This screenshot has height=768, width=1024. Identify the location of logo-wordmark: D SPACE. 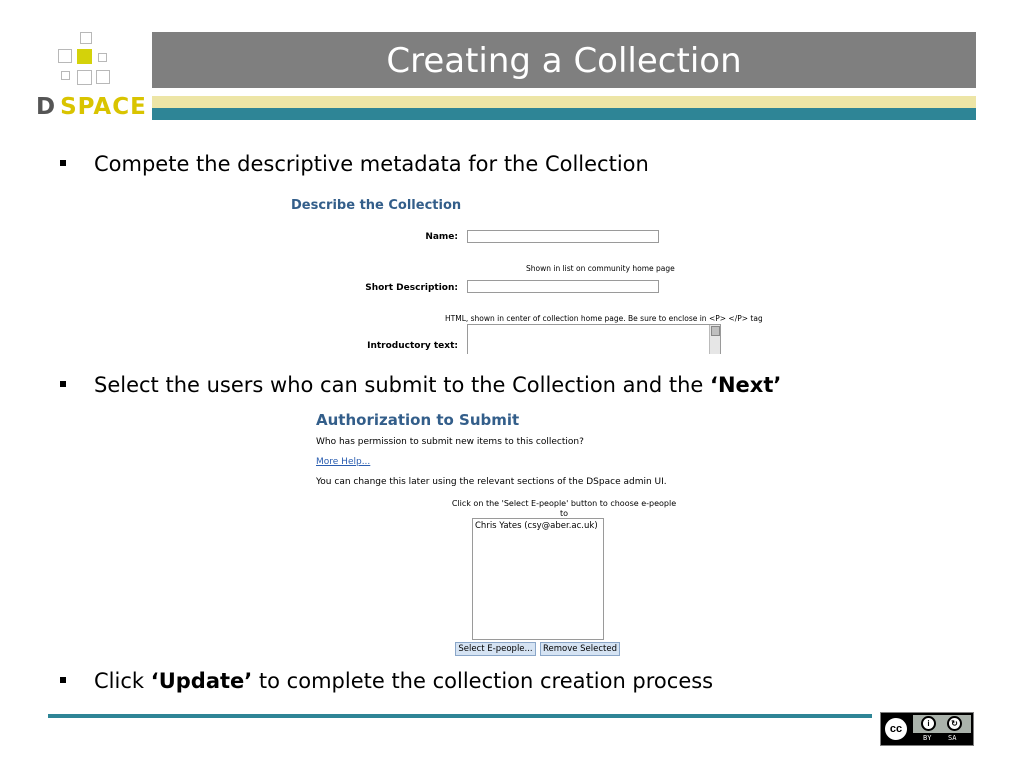
(91, 107).